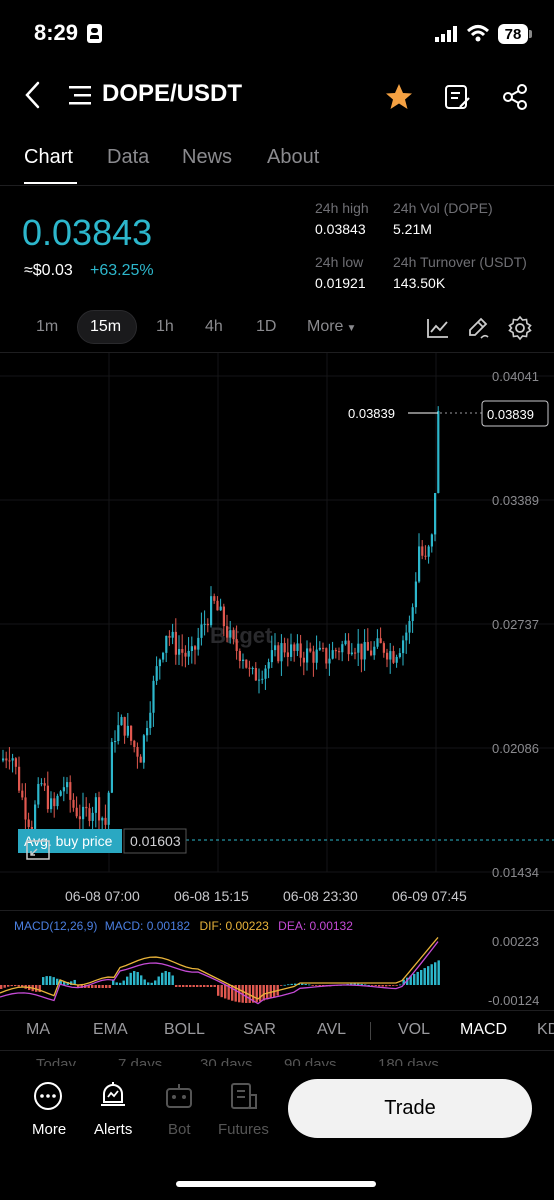 Image resolution: width=554 pixels, height=1200 pixels. Describe the element at coordinates (49, 1129) in the screenshot. I see `nav-more: More` at that location.